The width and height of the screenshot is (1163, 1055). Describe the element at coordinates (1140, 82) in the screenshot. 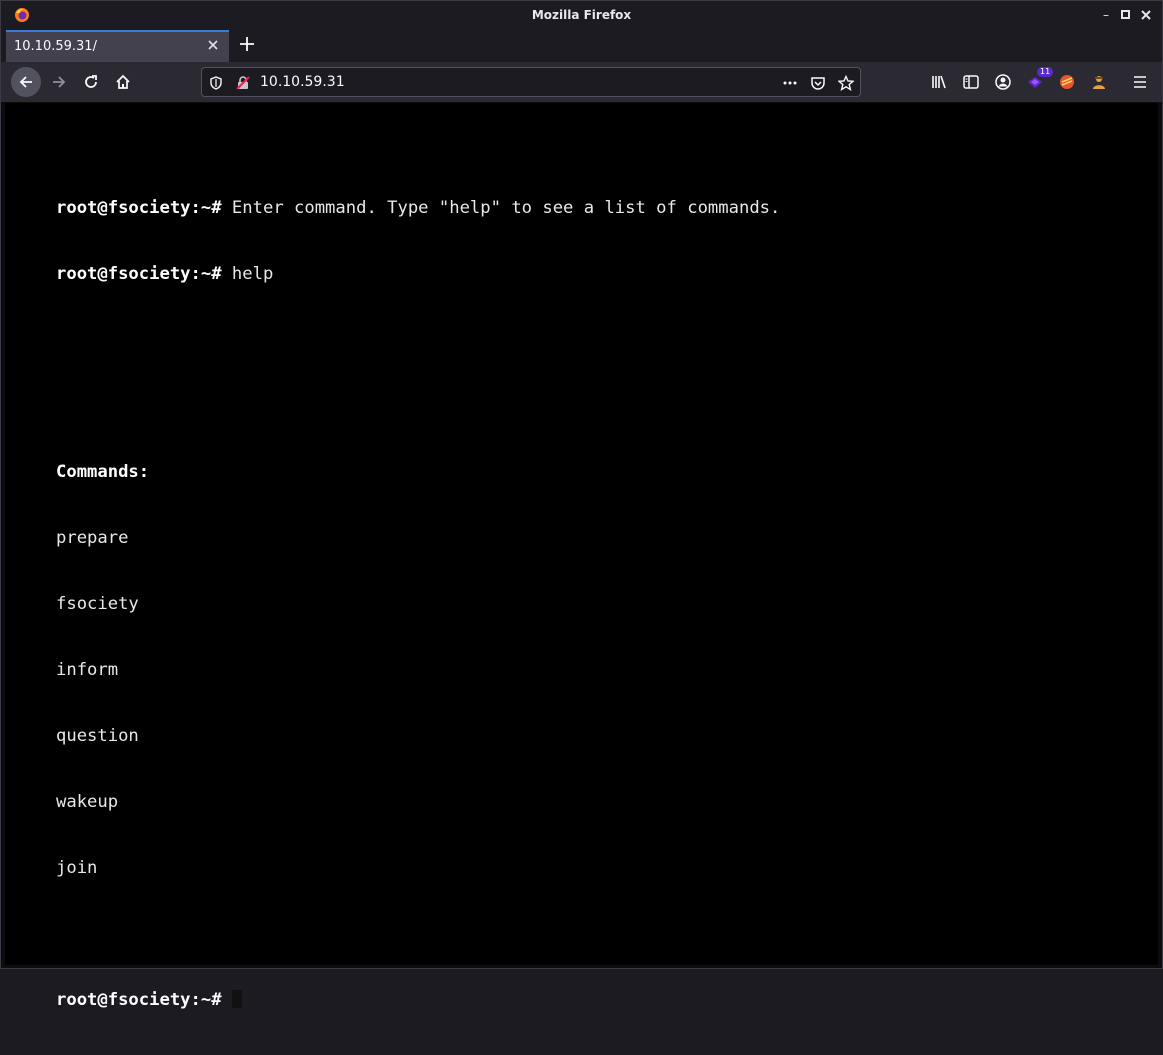

I see `menu-hamburger-icon` at that location.